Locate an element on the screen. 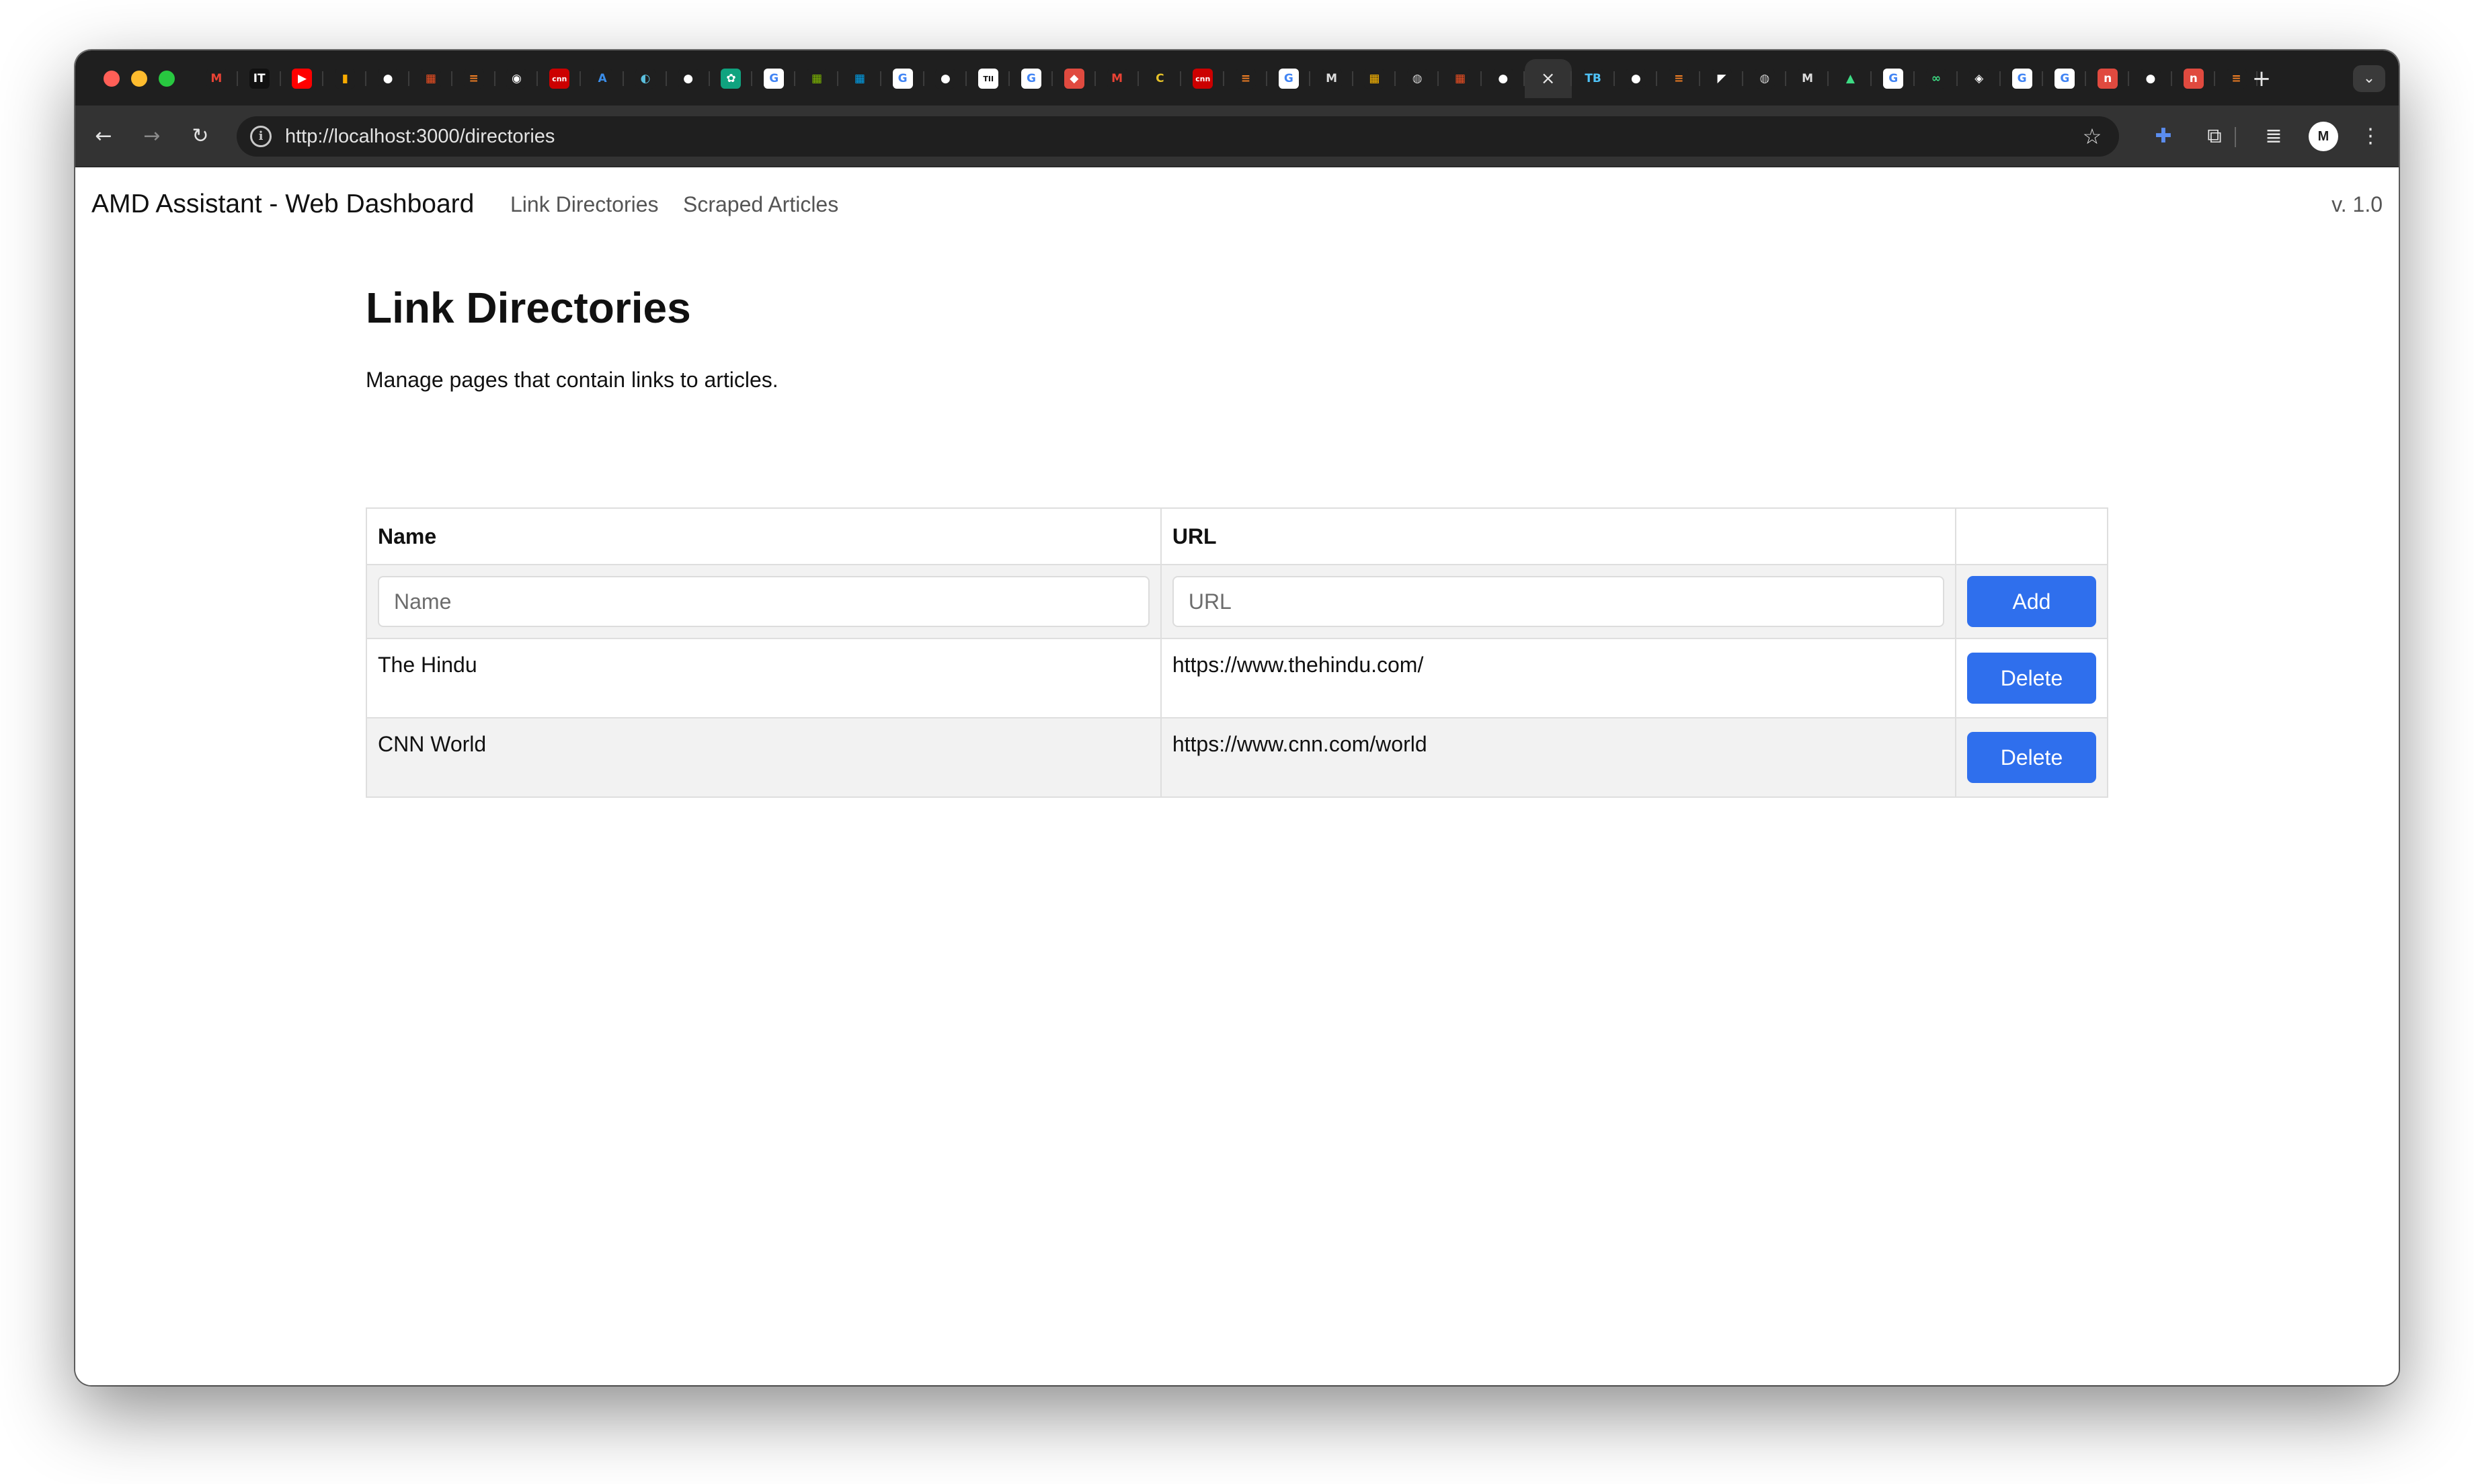 Image resolution: width=2474 pixels, height=1484 pixels. browser-tab: ✿ is located at coordinates (731, 78).